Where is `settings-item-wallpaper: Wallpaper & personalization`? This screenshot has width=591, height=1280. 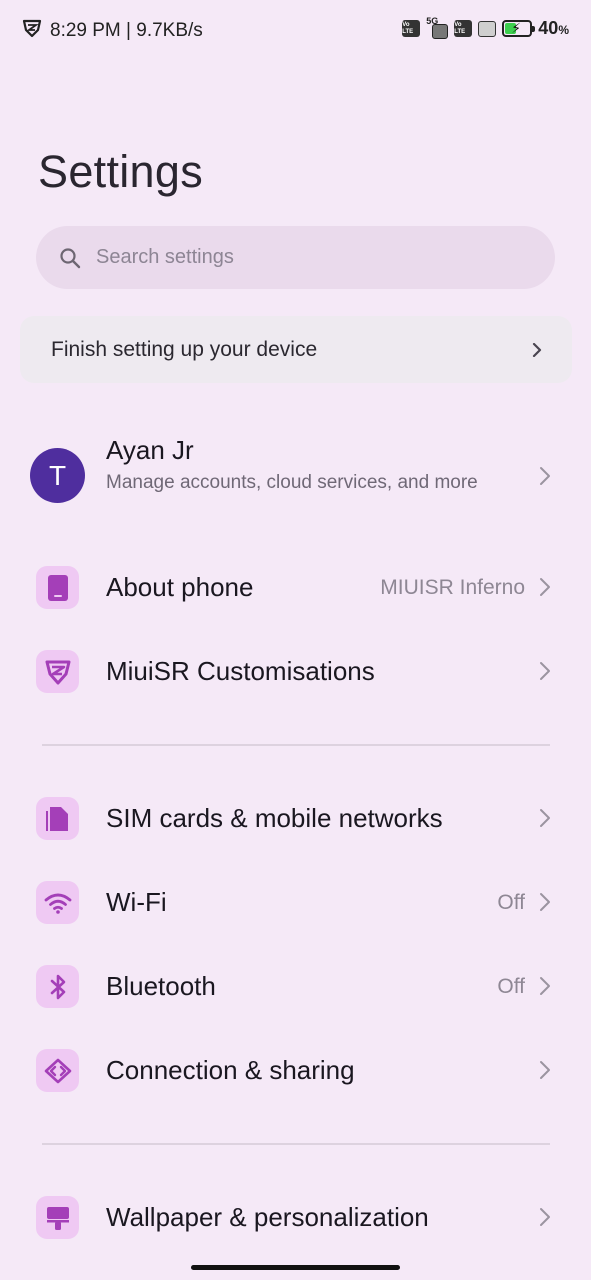
settings-item-wallpaper: Wallpaper & personalization is located at coordinates (295, 1218).